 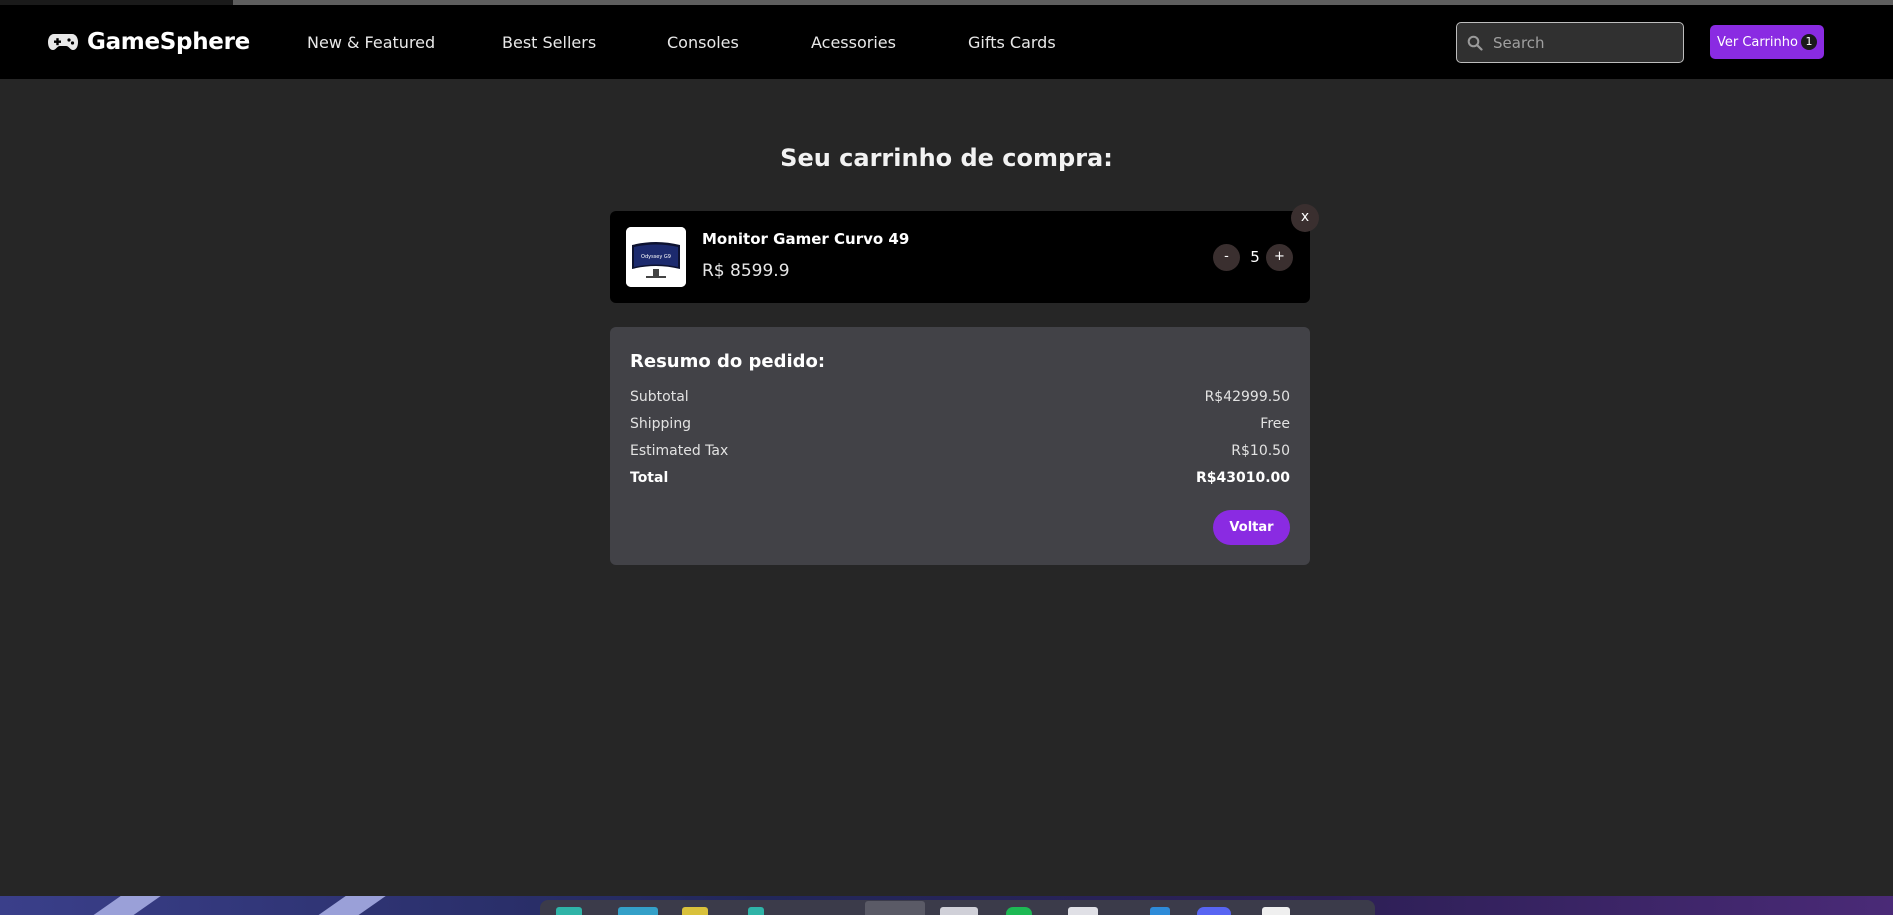 What do you see at coordinates (853, 42) in the screenshot?
I see `nav-link-acessories: Acessories` at bounding box center [853, 42].